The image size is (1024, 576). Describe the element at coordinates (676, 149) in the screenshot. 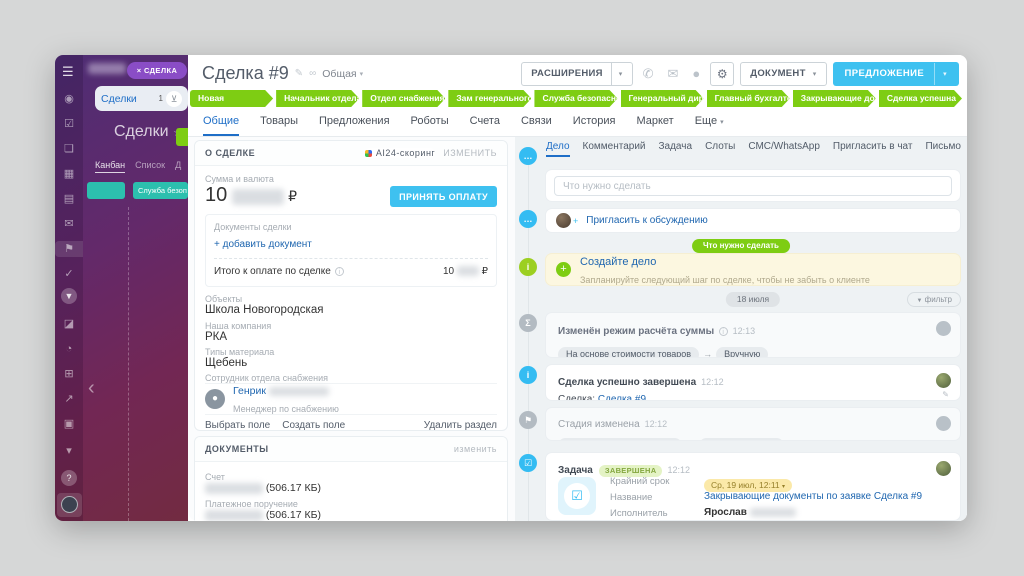

I see `ttab-task: Задача` at that location.